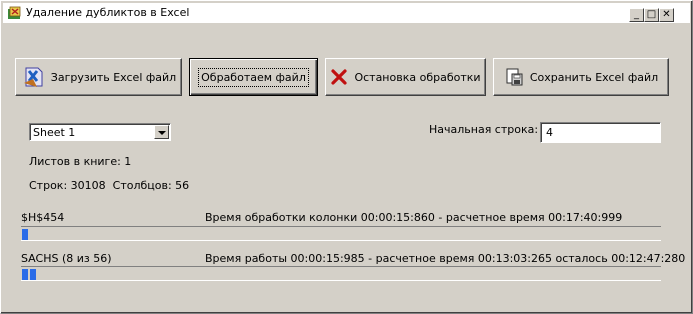  I want to click on load-excel-label: Загрузить Excel файл, so click(113, 77).